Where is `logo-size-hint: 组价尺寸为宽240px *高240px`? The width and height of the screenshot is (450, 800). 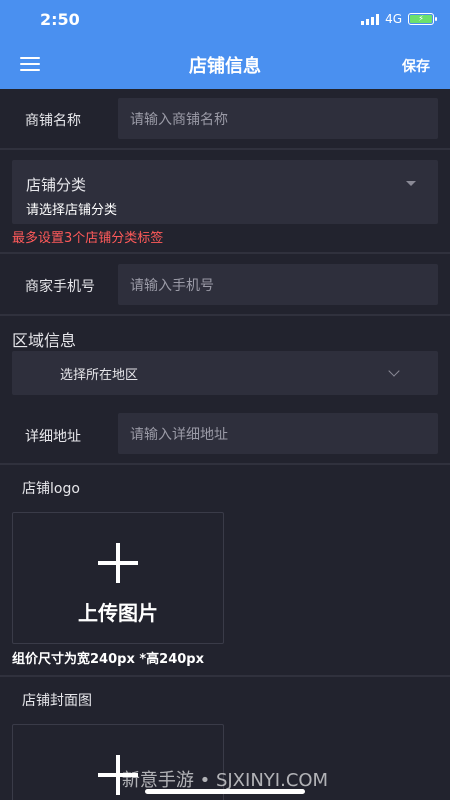 logo-size-hint: 组价尺寸为宽240px *高240px is located at coordinates (108, 659).